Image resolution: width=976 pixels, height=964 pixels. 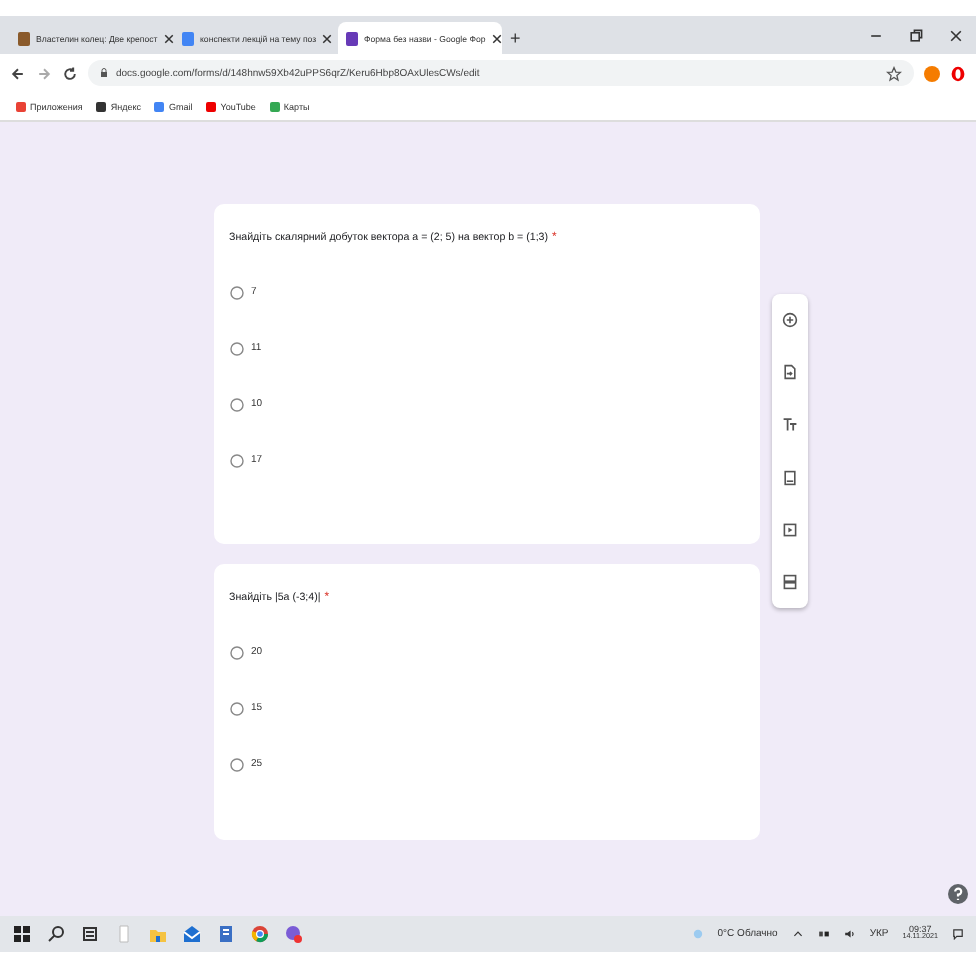 What do you see at coordinates (849, 934) in the screenshot?
I see `speaker-icon` at bounding box center [849, 934].